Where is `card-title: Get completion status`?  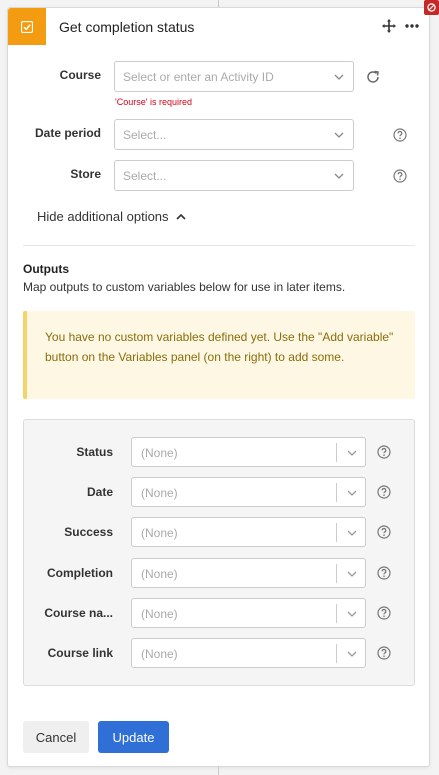
card-title: Get completion status is located at coordinates (127, 27).